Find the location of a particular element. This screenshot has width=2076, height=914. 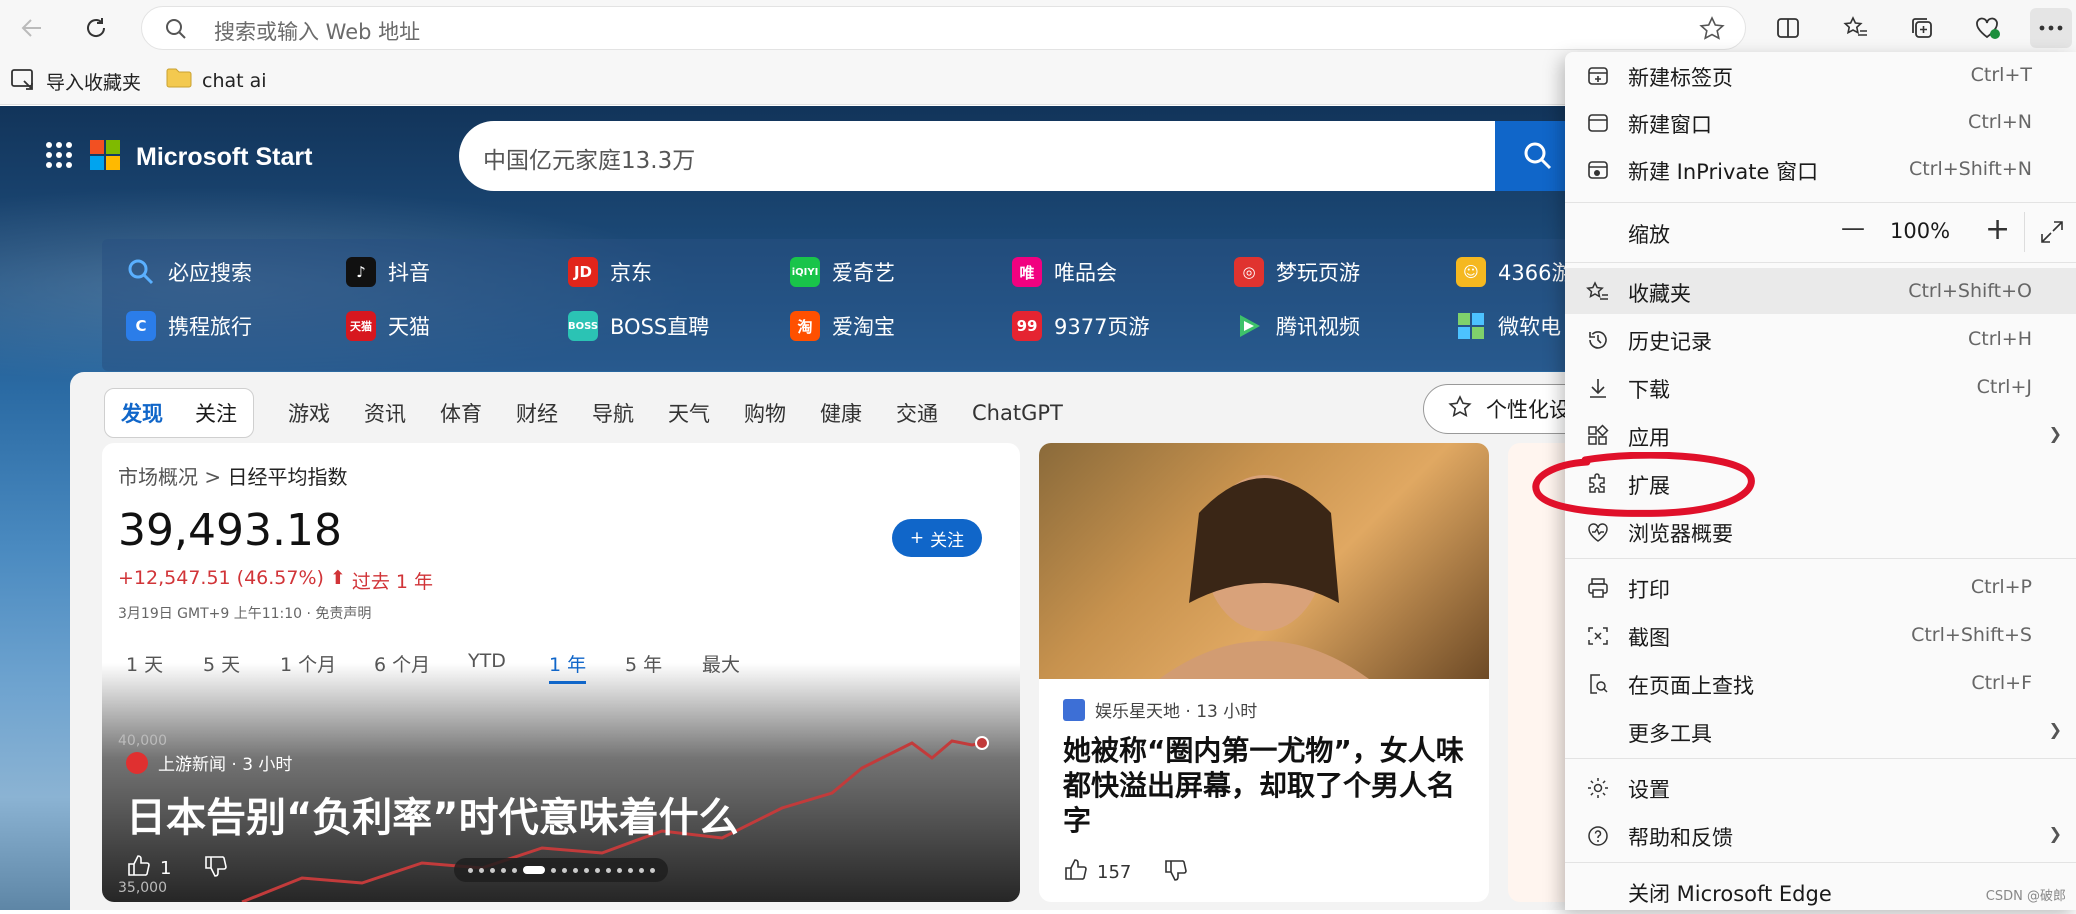

tab-discover: 发现 is located at coordinates (142, 413).